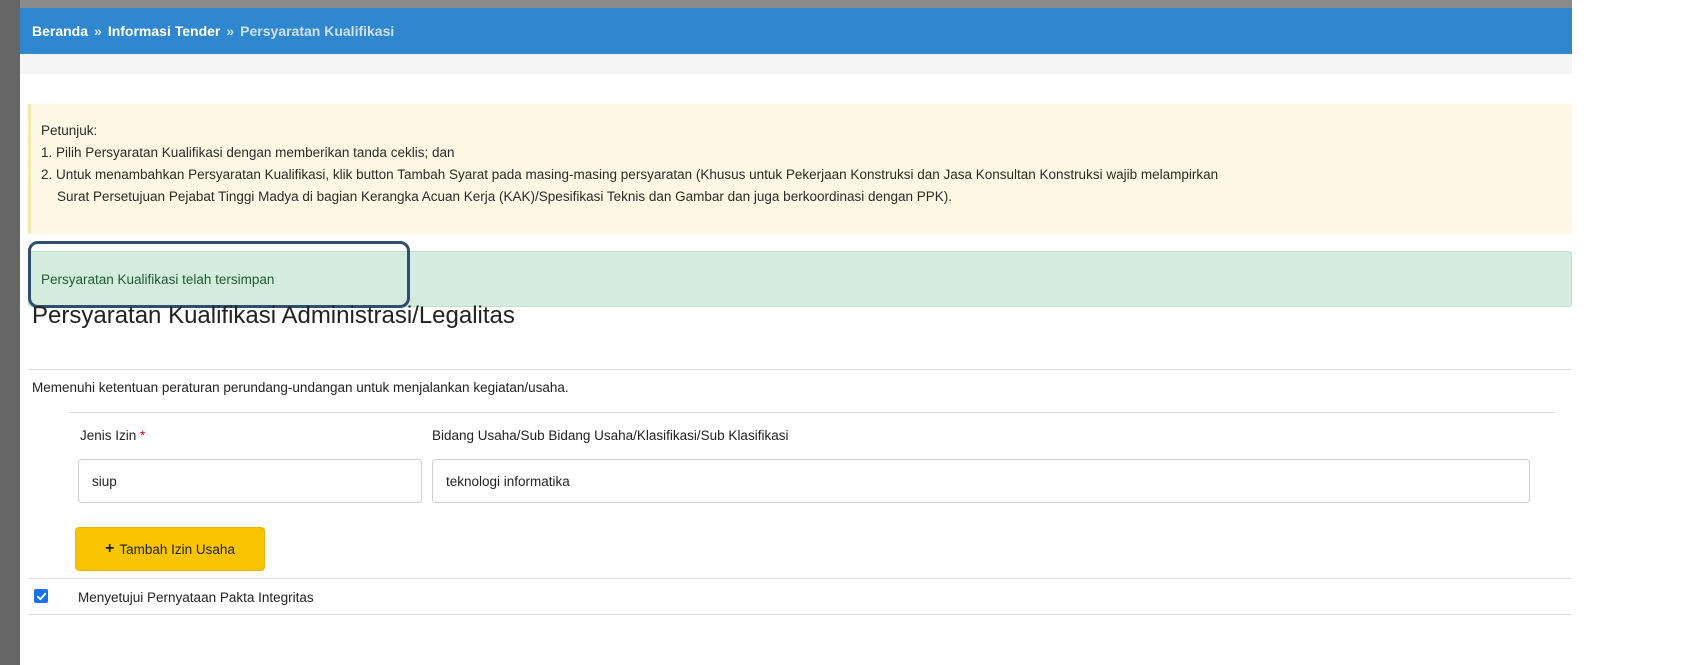  Describe the element at coordinates (177, 549) in the screenshot. I see `add-izin-usaha-label: Tambah Izin Usaha` at that location.